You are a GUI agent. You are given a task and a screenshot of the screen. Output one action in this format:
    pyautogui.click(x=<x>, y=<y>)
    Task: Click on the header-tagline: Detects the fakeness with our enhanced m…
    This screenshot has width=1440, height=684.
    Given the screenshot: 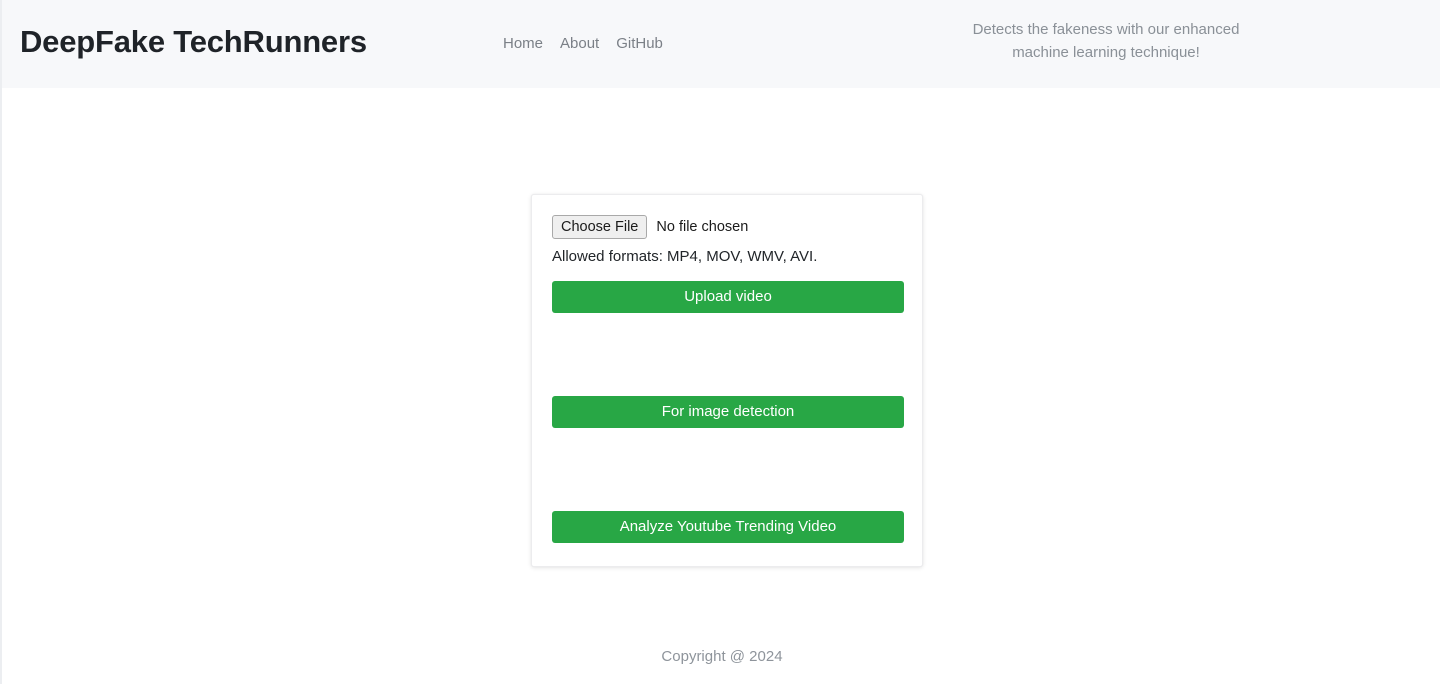 What is the action you would take?
    pyautogui.click(x=1106, y=41)
    